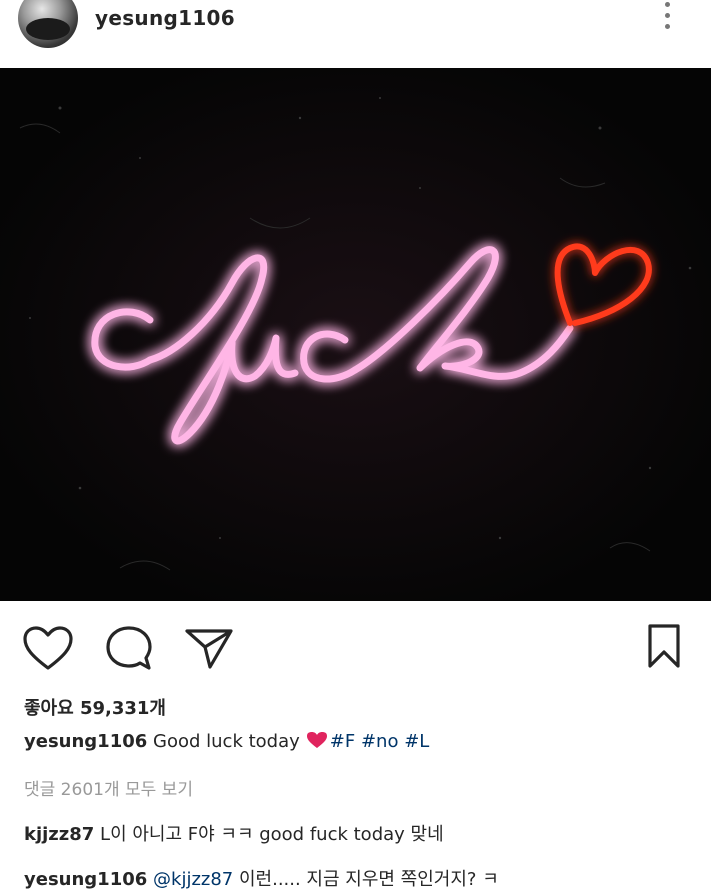 This screenshot has width=711, height=894. Describe the element at coordinates (355, 643) in the screenshot. I see `post-actions` at that location.